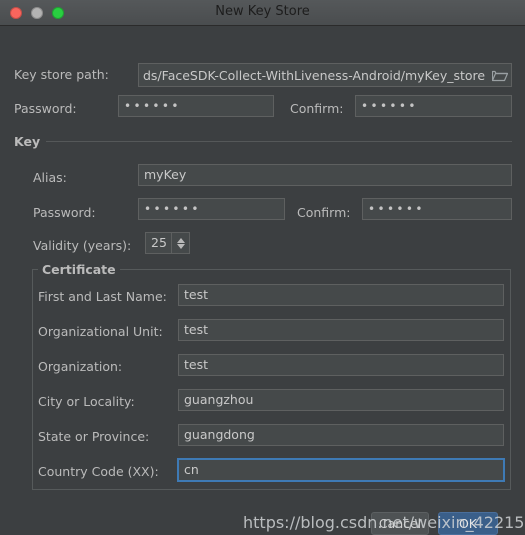 The image size is (525, 535). Describe the element at coordinates (211, 209) in the screenshot. I see `key-password-field: ••••••` at that location.